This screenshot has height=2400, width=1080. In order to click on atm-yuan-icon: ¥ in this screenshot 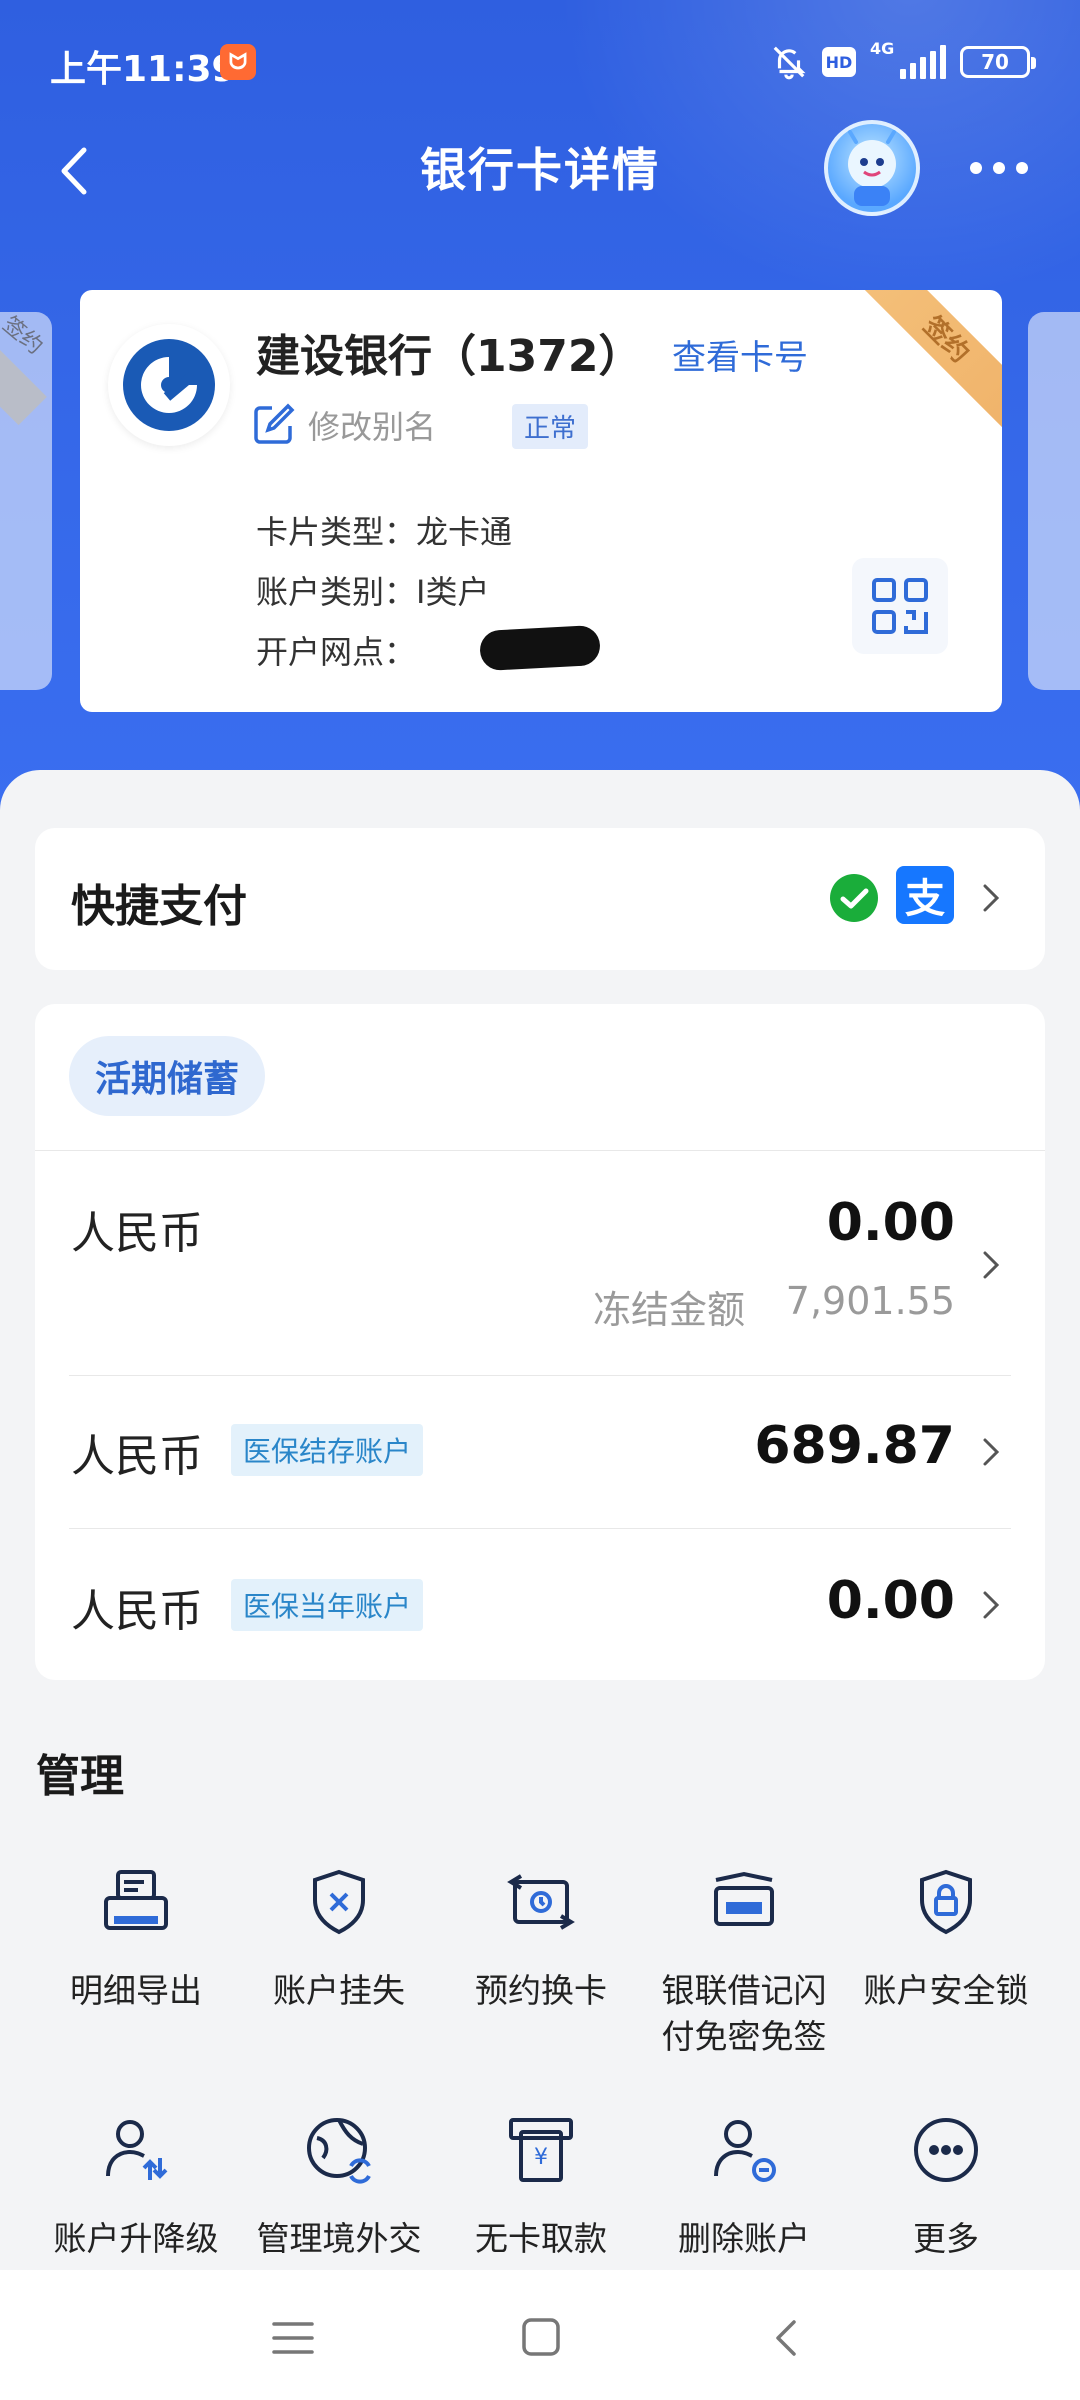, I will do `click(541, 2150)`.